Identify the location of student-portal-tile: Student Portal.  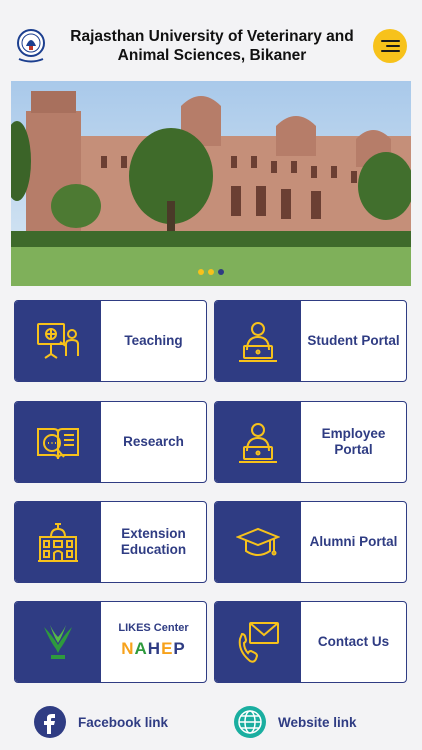
(310, 341).